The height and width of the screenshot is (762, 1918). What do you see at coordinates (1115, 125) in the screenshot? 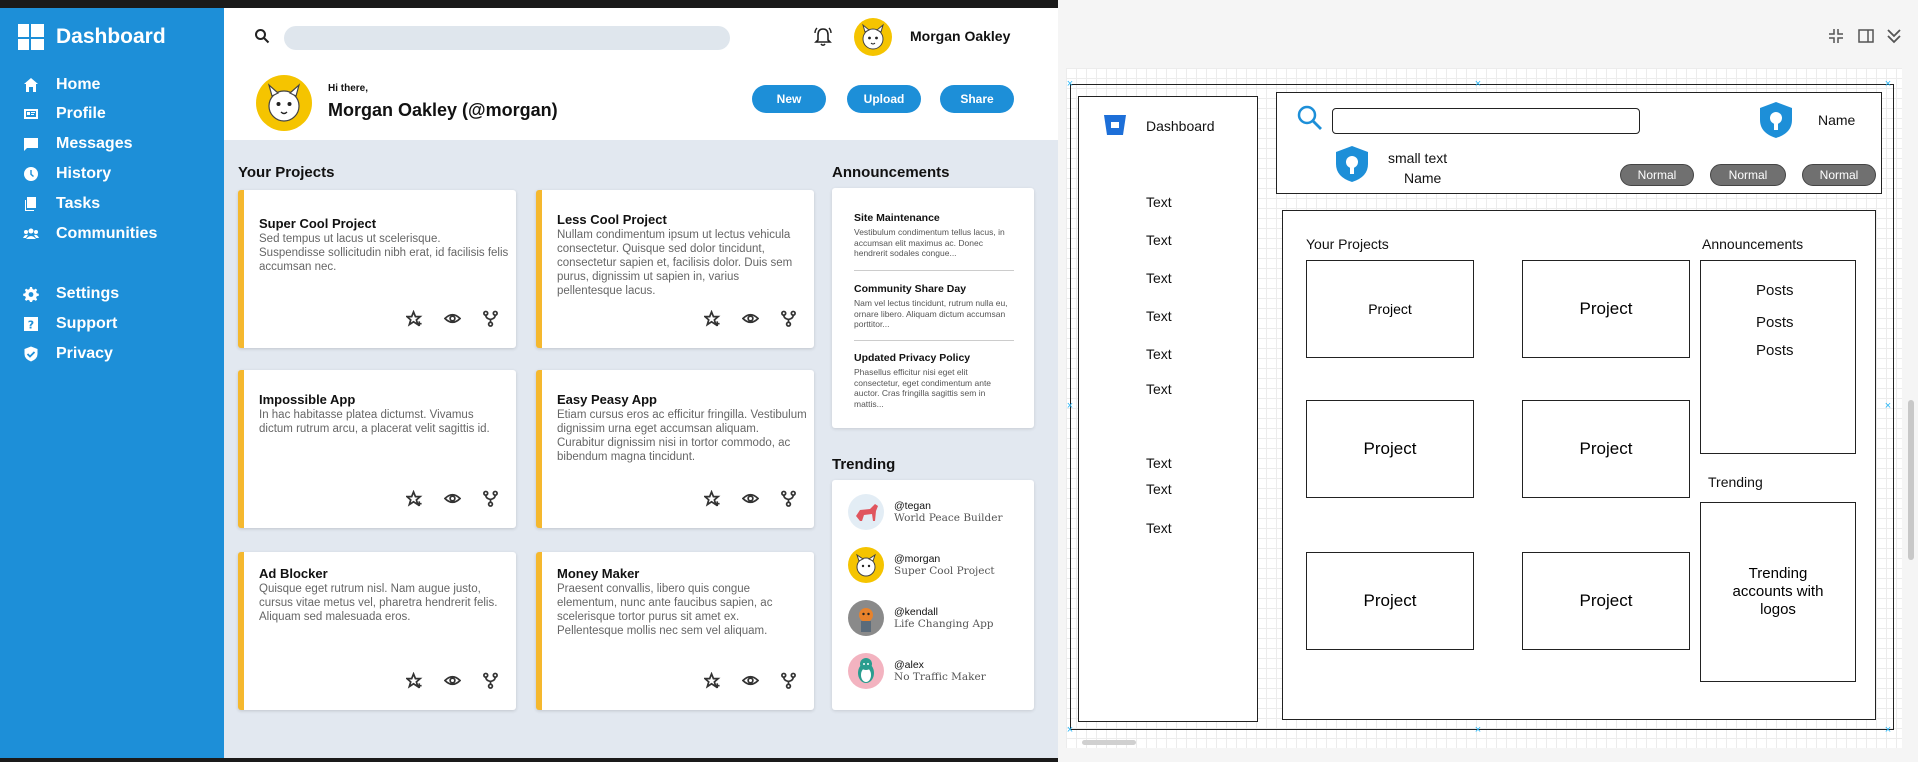
I see `bucket-logo-icon` at bounding box center [1115, 125].